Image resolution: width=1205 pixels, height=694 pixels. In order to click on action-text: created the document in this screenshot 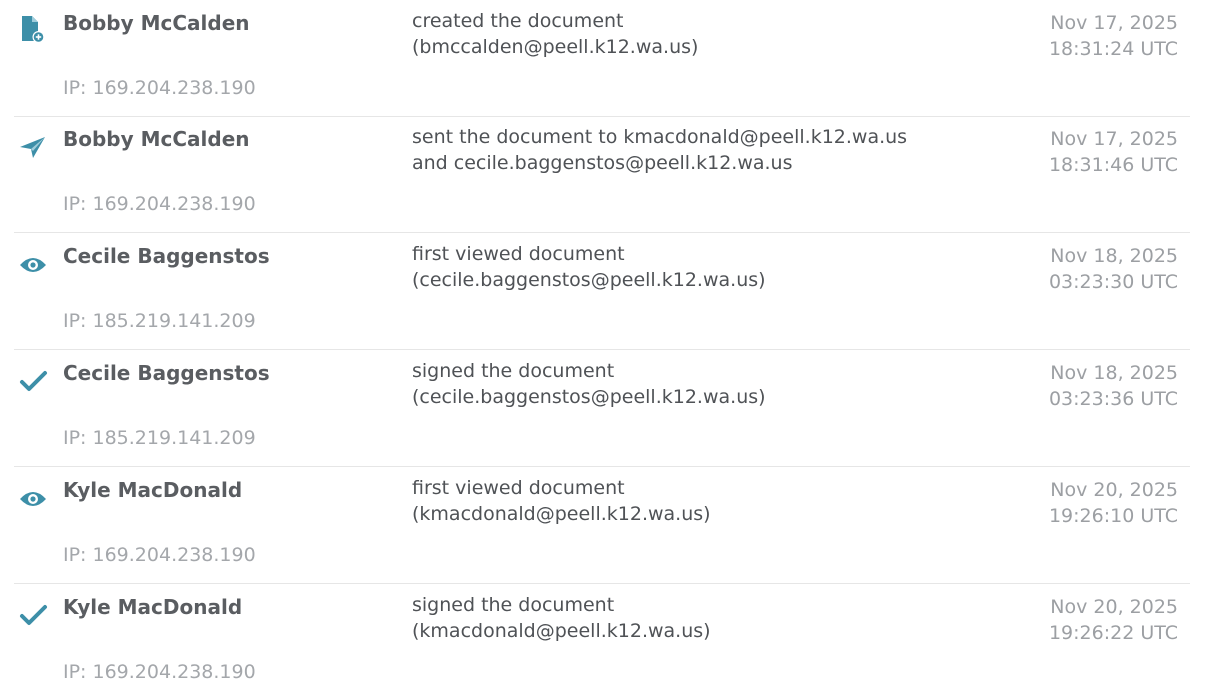, I will do `click(518, 21)`.